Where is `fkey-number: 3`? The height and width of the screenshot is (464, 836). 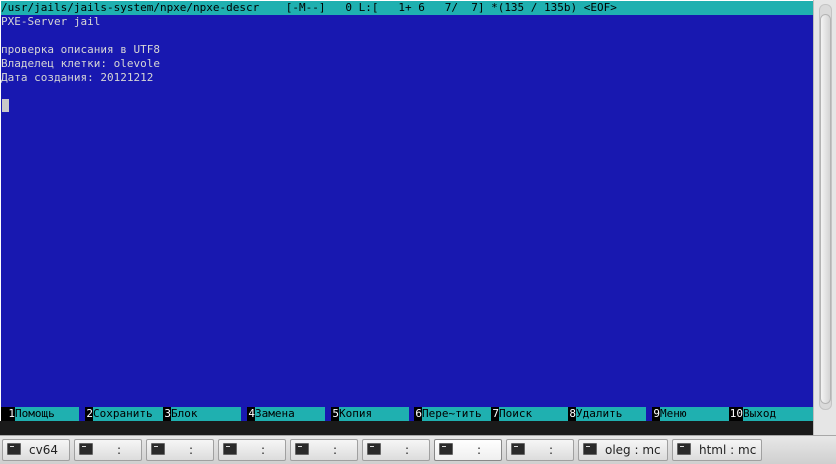
fkey-number: 3 is located at coordinates (167, 414).